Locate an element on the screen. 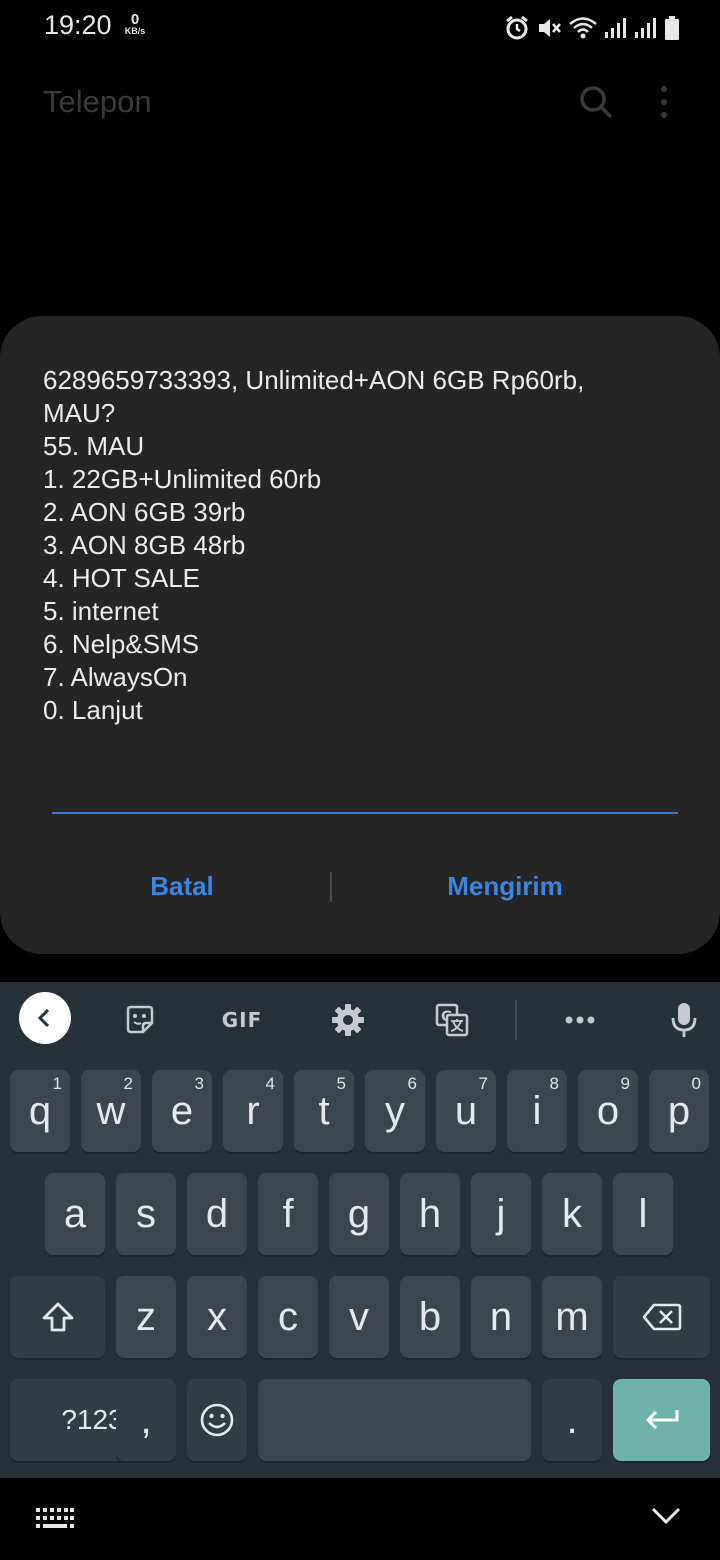 The height and width of the screenshot is (1560, 720). key-label: , is located at coordinates (146, 1419).